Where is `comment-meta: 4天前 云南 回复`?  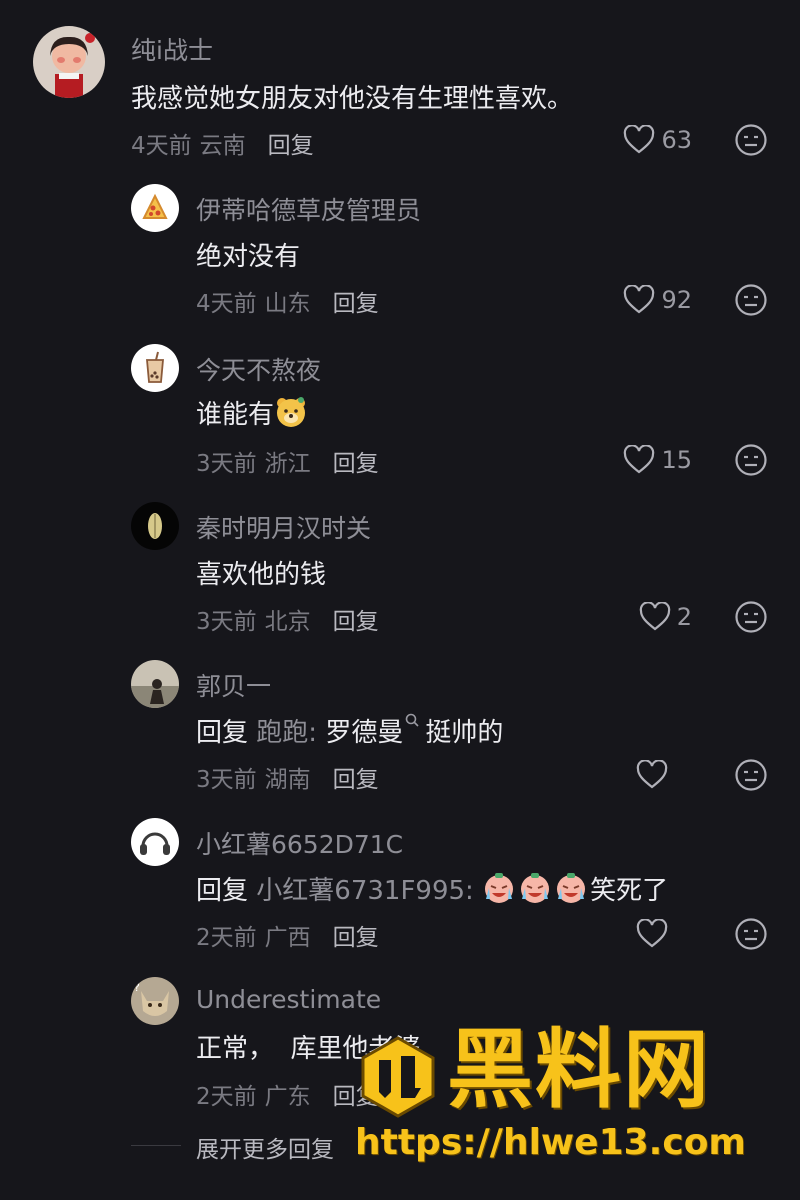
comment-meta: 4天前 云南 回复 is located at coordinates (222, 143).